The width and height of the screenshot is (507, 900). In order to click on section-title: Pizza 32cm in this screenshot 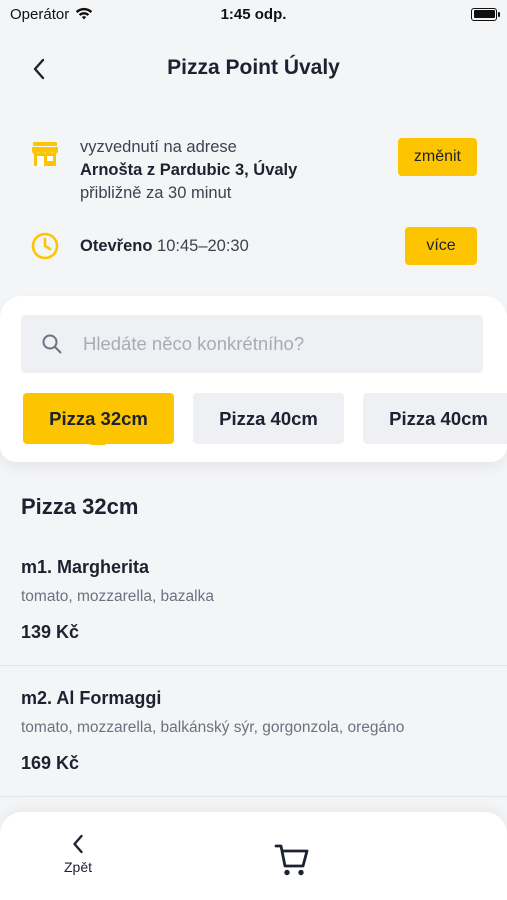, I will do `click(80, 506)`.